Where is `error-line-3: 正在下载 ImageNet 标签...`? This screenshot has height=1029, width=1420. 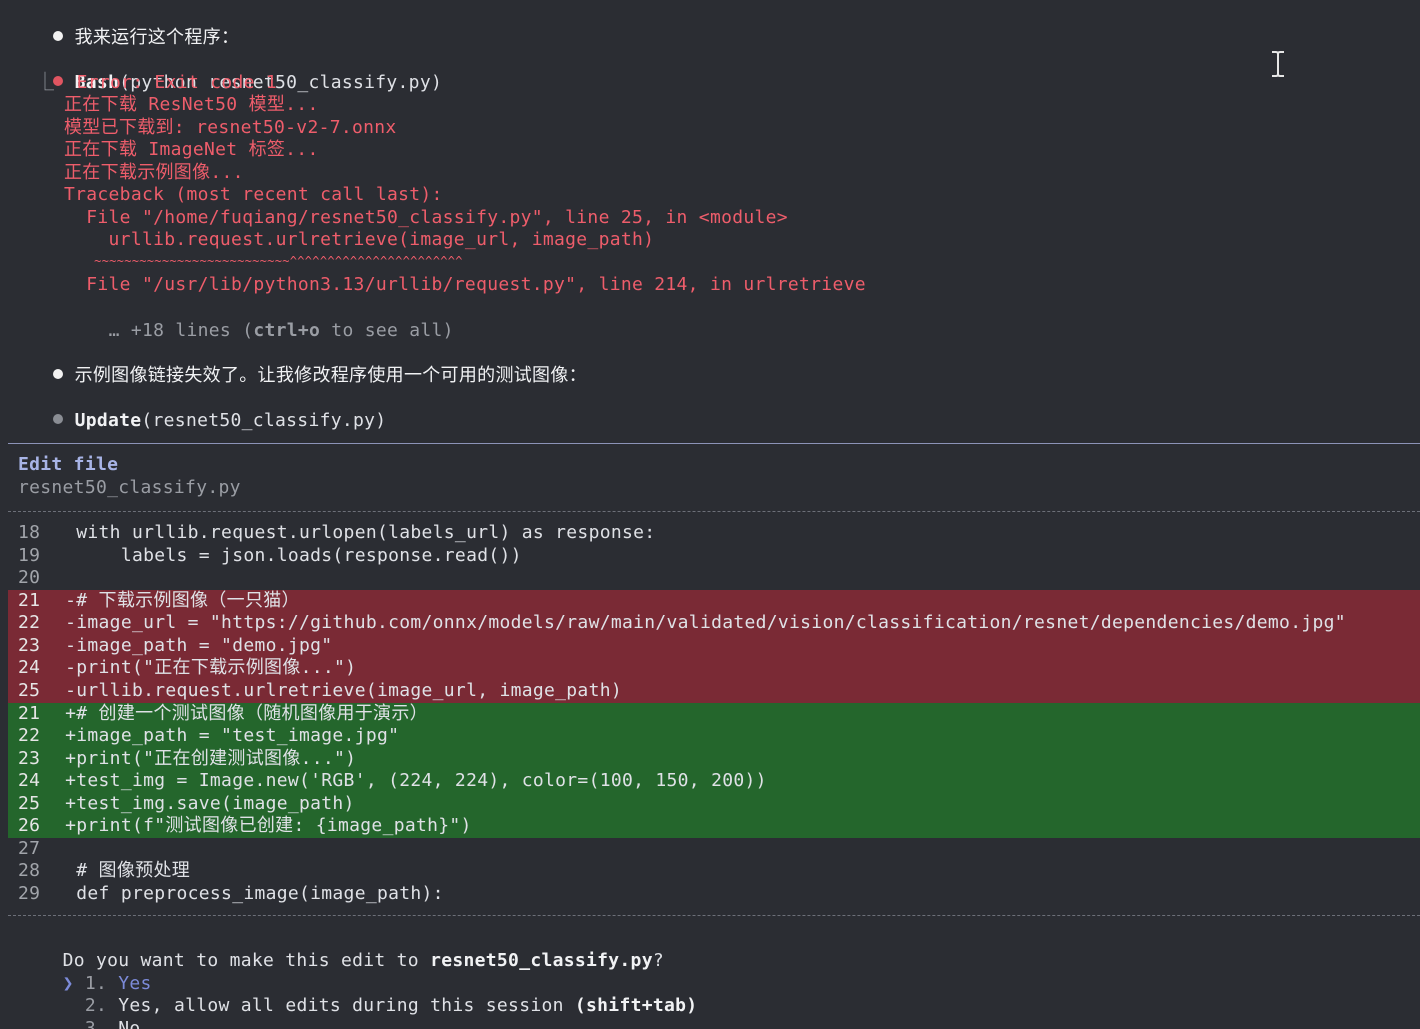 error-line-3: 正在下载 ImageNet 标签... is located at coordinates (191, 149).